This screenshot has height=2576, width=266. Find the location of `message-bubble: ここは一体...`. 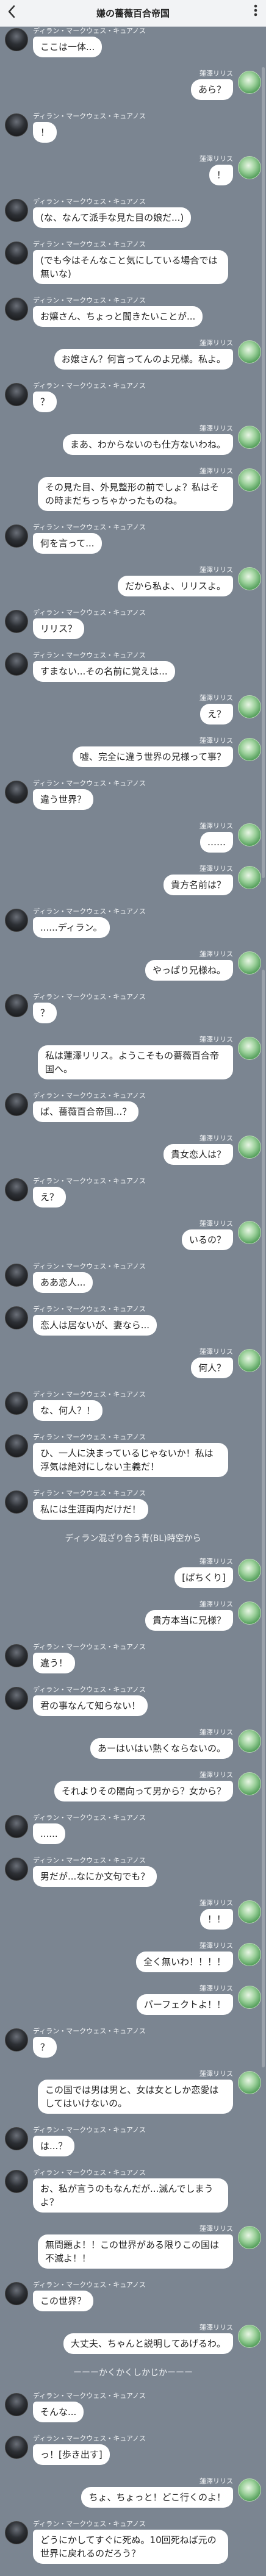

message-bubble: ここは一体... is located at coordinates (67, 47).